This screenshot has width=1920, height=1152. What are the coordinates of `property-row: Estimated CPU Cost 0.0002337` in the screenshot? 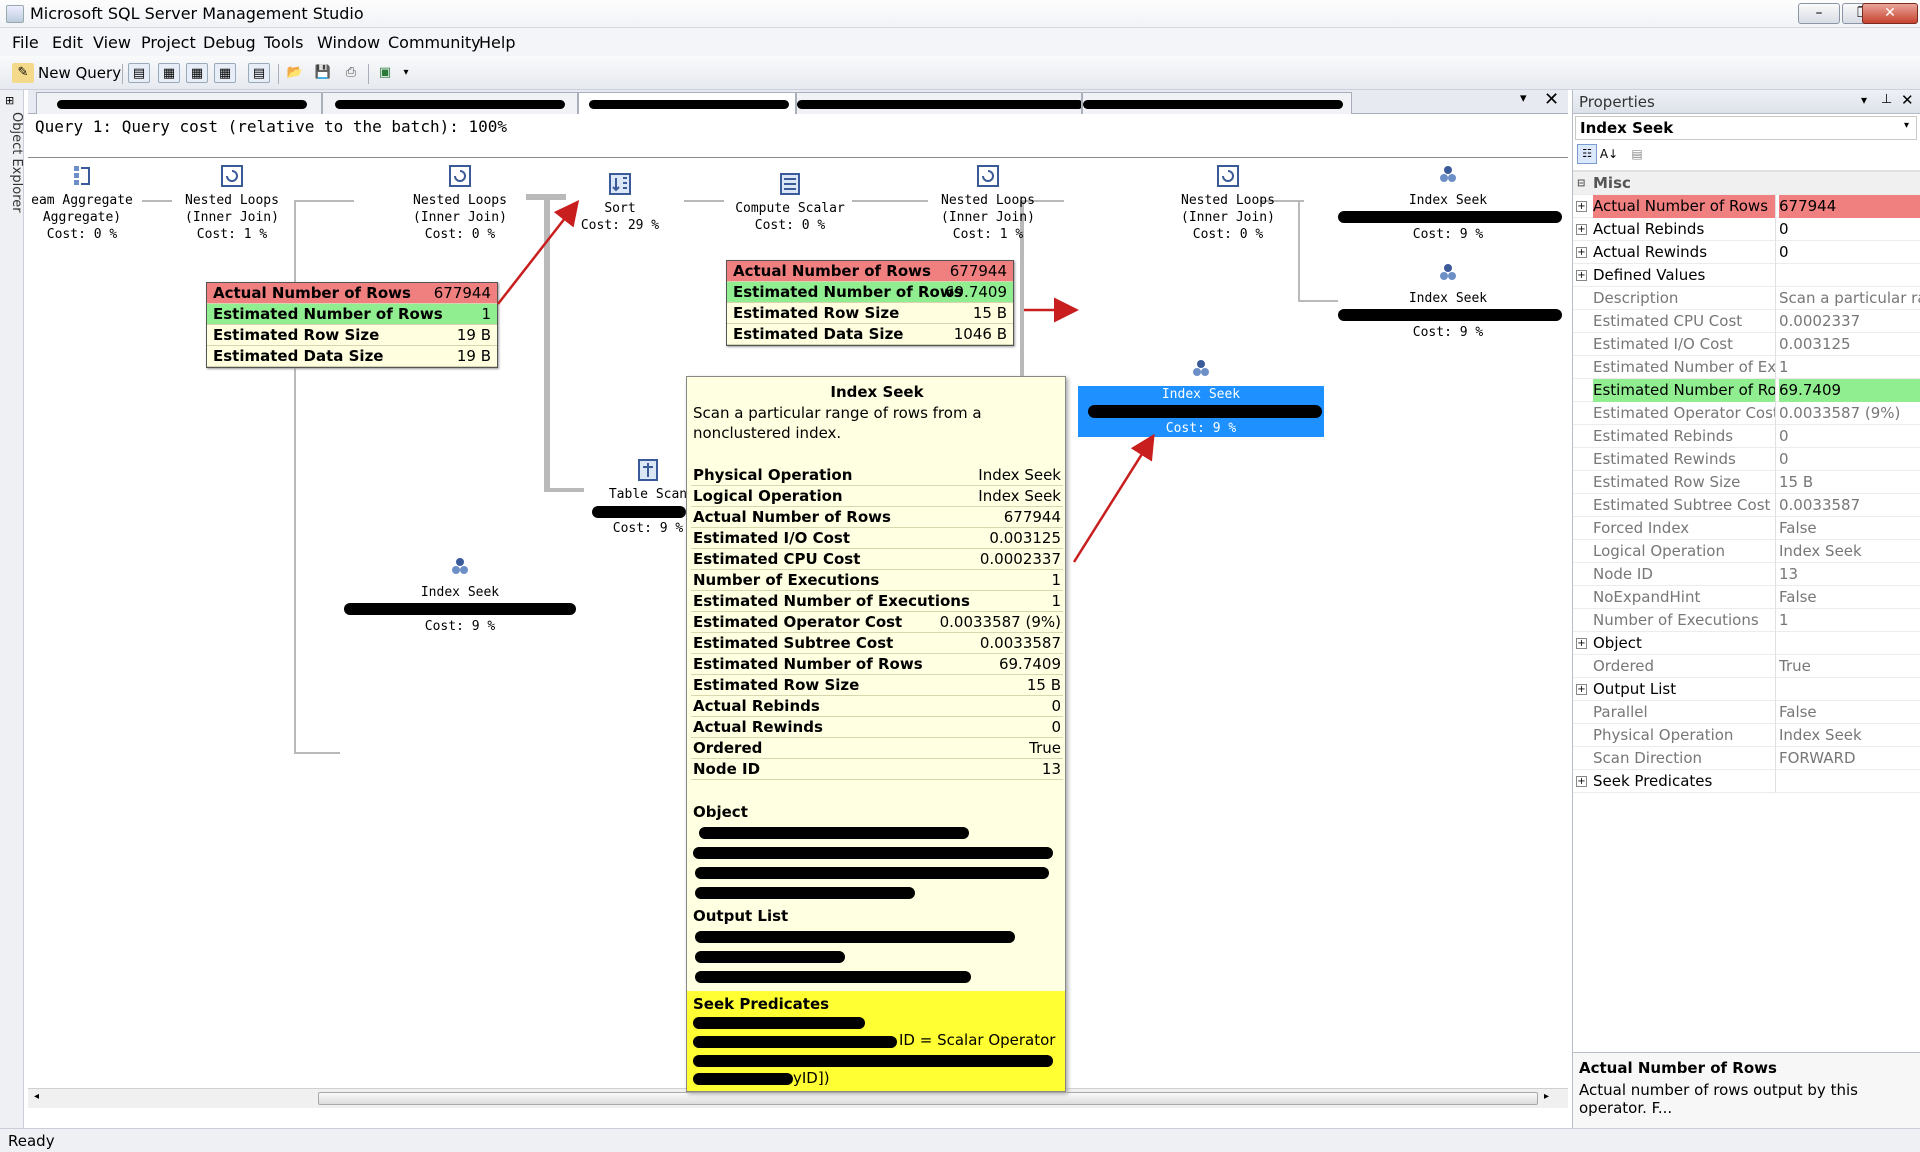 It's located at (1746, 321).